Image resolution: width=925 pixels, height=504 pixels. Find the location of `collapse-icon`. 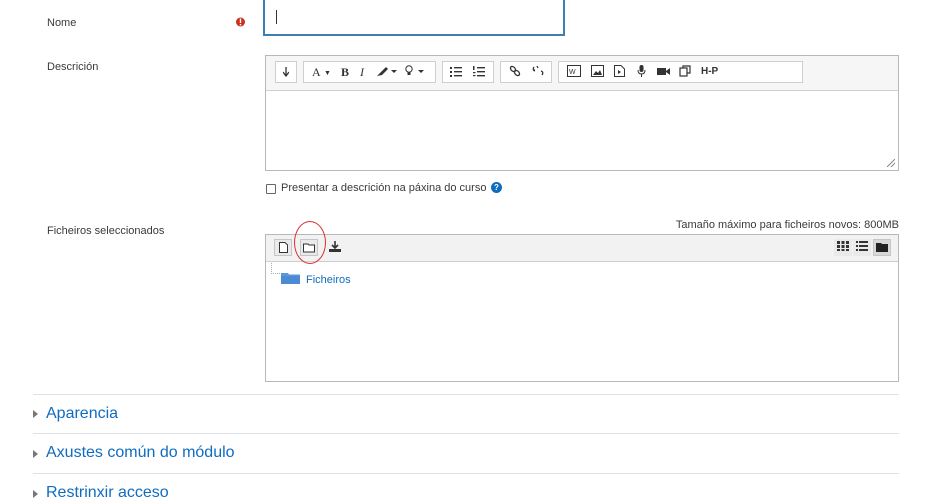

collapse-icon is located at coordinates (286, 72).